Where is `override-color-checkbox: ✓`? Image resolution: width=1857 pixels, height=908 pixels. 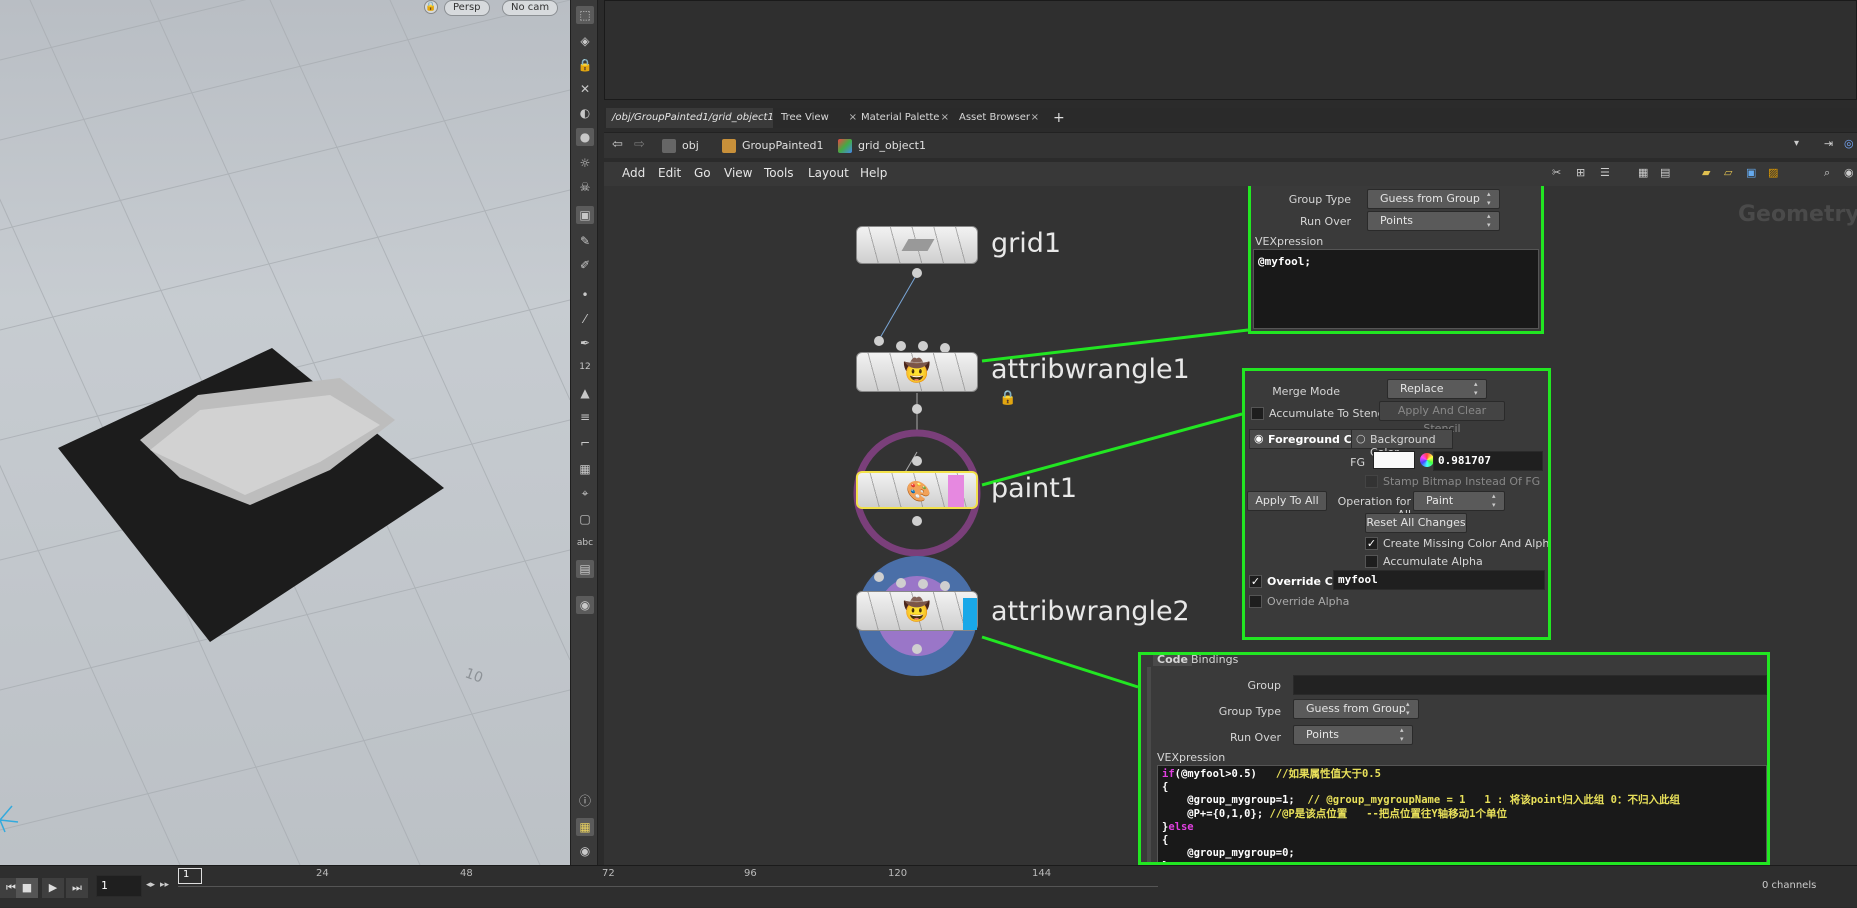
override-color-checkbox: ✓ is located at coordinates (1255, 581).